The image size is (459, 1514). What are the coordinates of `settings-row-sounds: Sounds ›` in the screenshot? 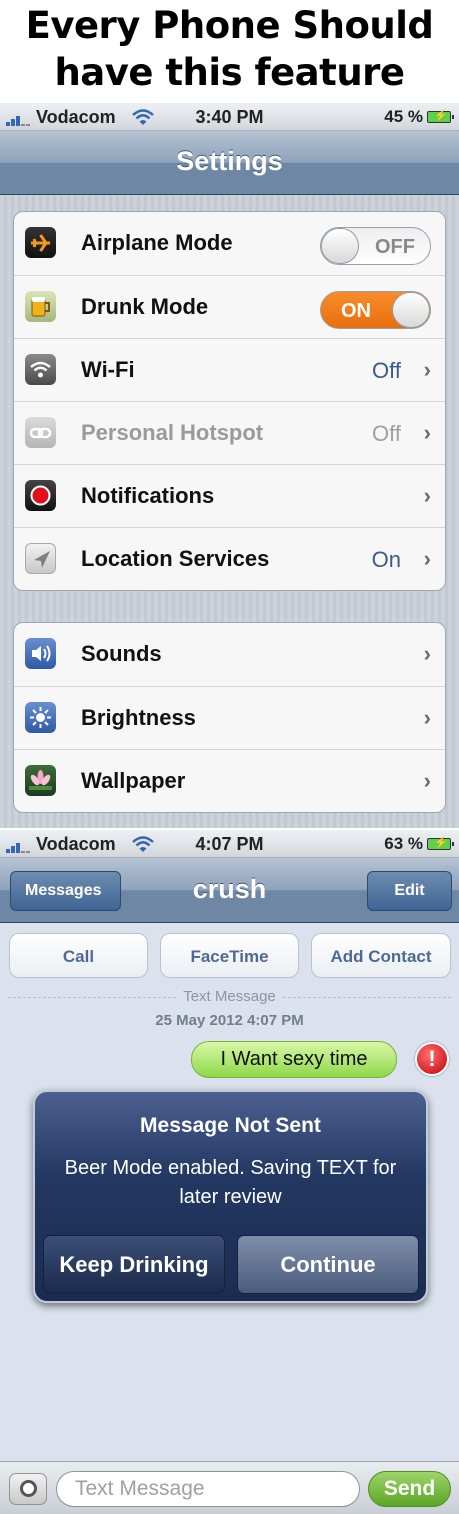 It's located at (229, 654).